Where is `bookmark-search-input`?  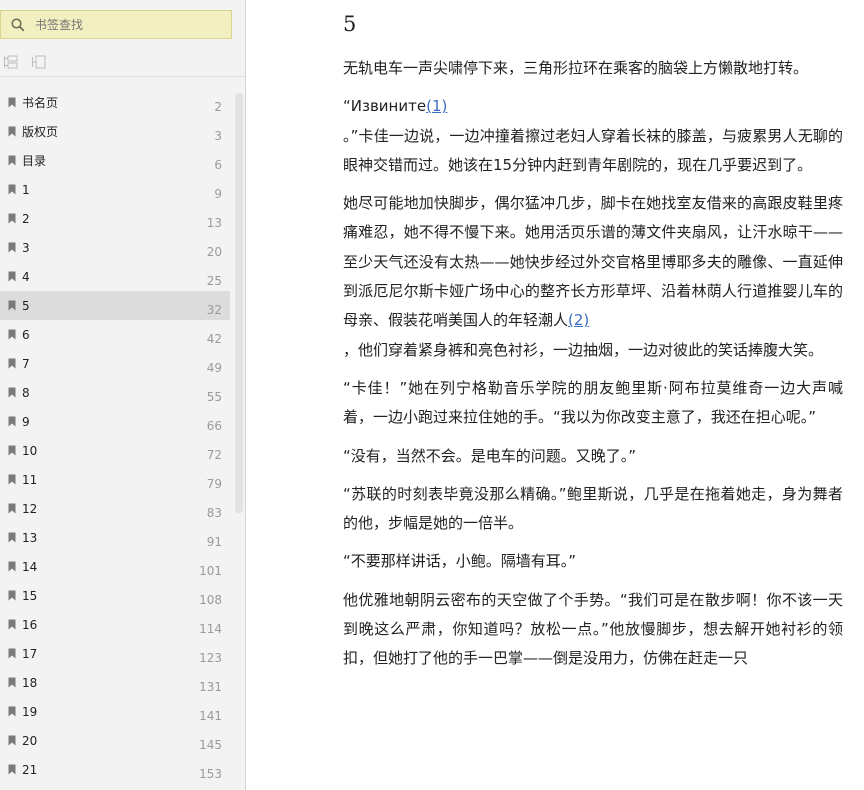
bookmark-search-input is located at coordinates (125, 24).